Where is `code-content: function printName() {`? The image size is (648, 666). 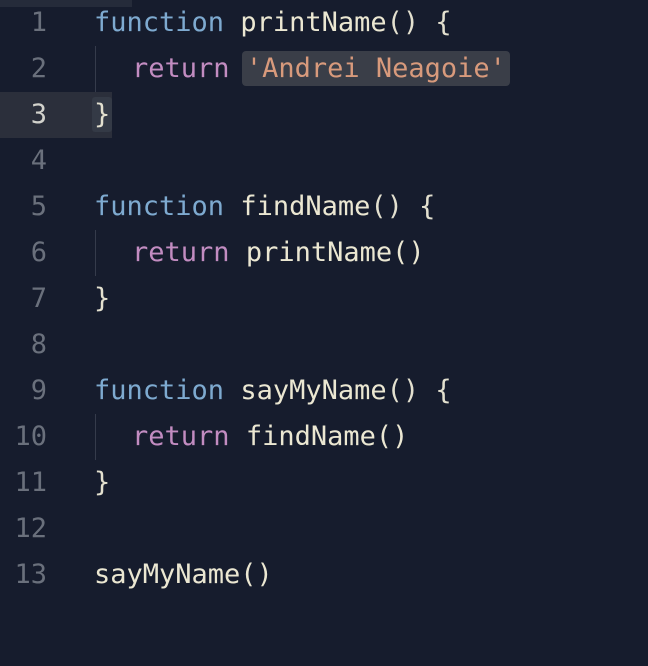
code-content: function printName() { is located at coordinates (273, 23).